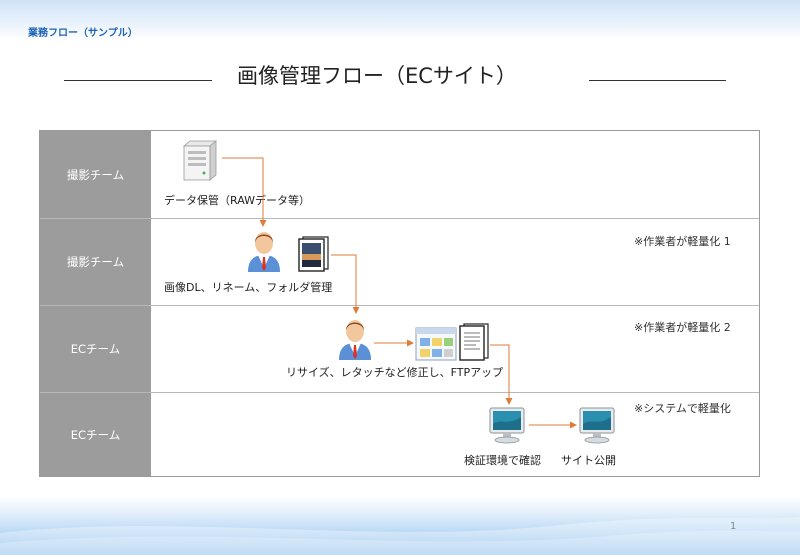  What do you see at coordinates (83, 33) in the screenshot?
I see `document-label: 業務フロー（サンプル）` at bounding box center [83, 33].